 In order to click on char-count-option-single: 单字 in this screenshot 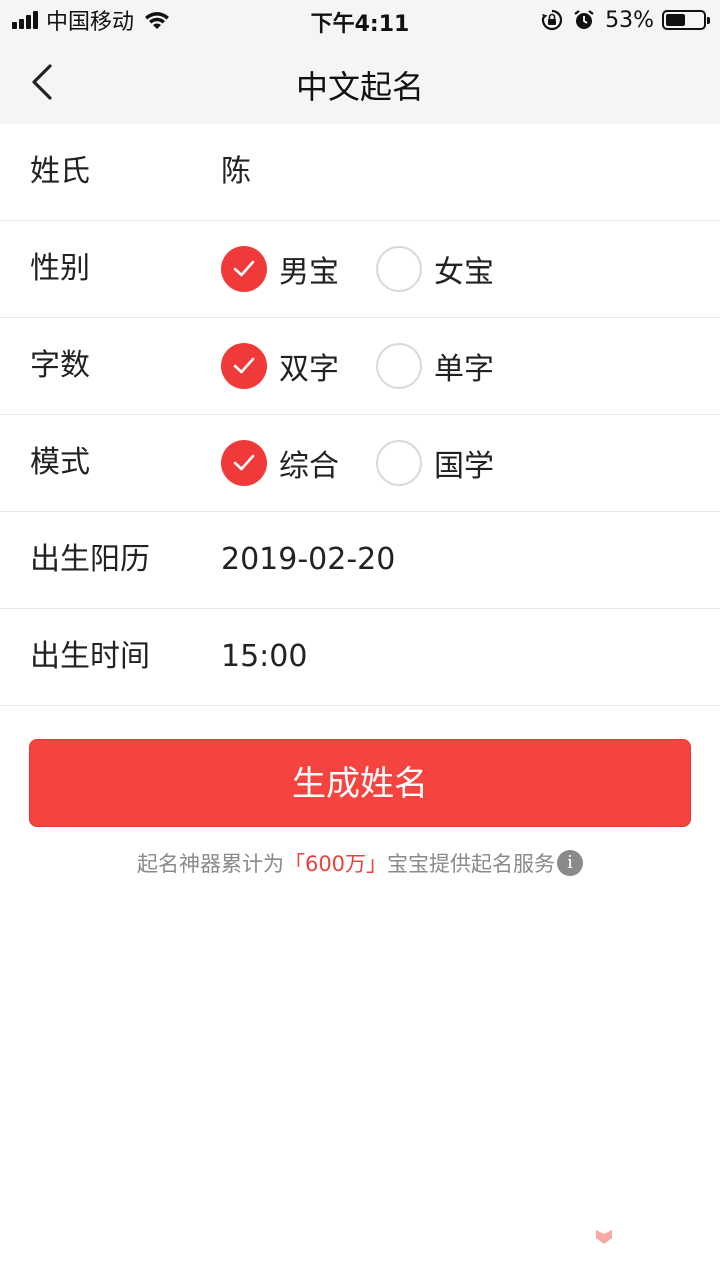, I will do `click(435, 366)`.